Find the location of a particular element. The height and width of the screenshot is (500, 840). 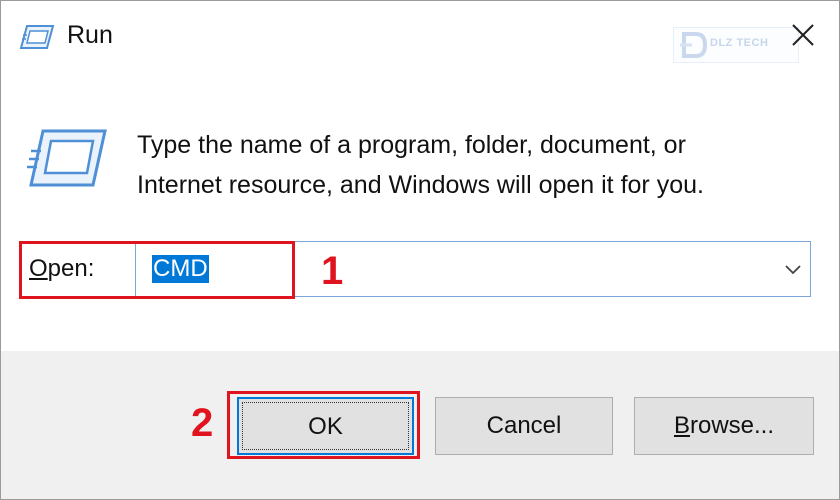

title-bar: Run DLZ TECH is located at coordinates (420, 37).